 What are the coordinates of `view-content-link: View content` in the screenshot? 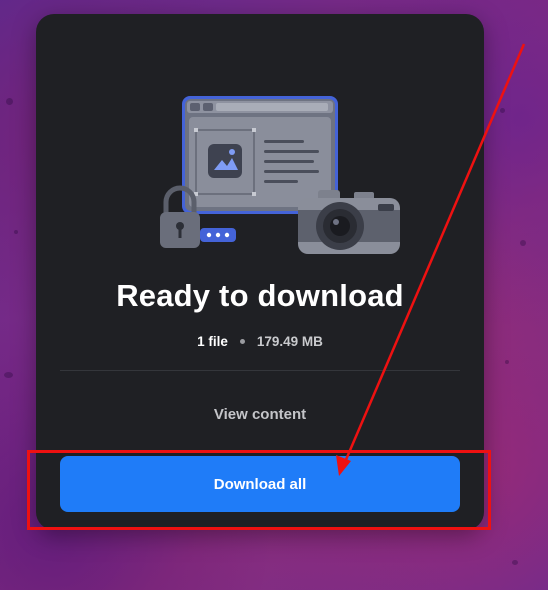 It's located at (260, 414).